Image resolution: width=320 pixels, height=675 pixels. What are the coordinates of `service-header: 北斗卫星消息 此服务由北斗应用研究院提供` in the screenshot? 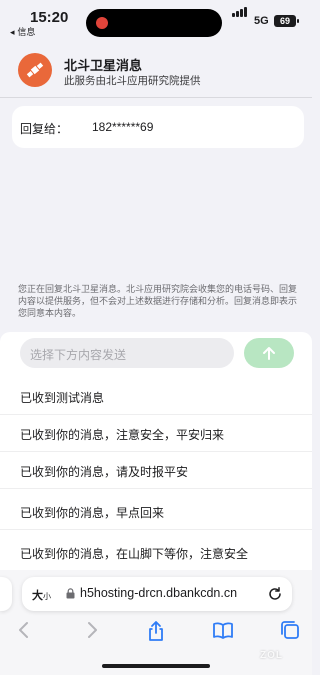 It's located at (156, 70).